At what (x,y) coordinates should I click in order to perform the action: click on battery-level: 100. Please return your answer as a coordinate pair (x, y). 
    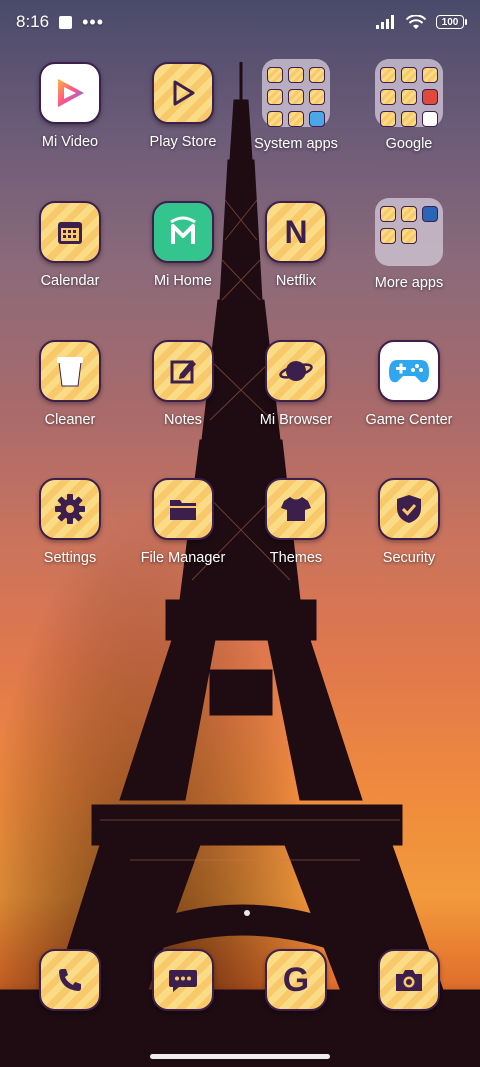
    Looking at the image, I should click on (450, 22).